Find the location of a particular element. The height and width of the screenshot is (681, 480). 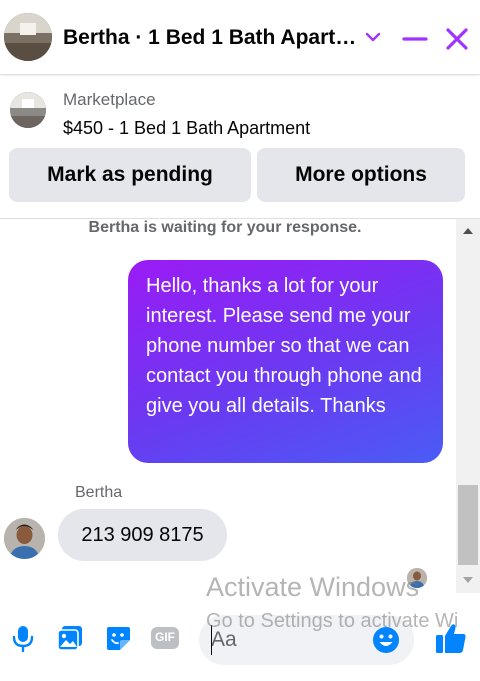

sticker-icon is located at coordinates (118, 638).